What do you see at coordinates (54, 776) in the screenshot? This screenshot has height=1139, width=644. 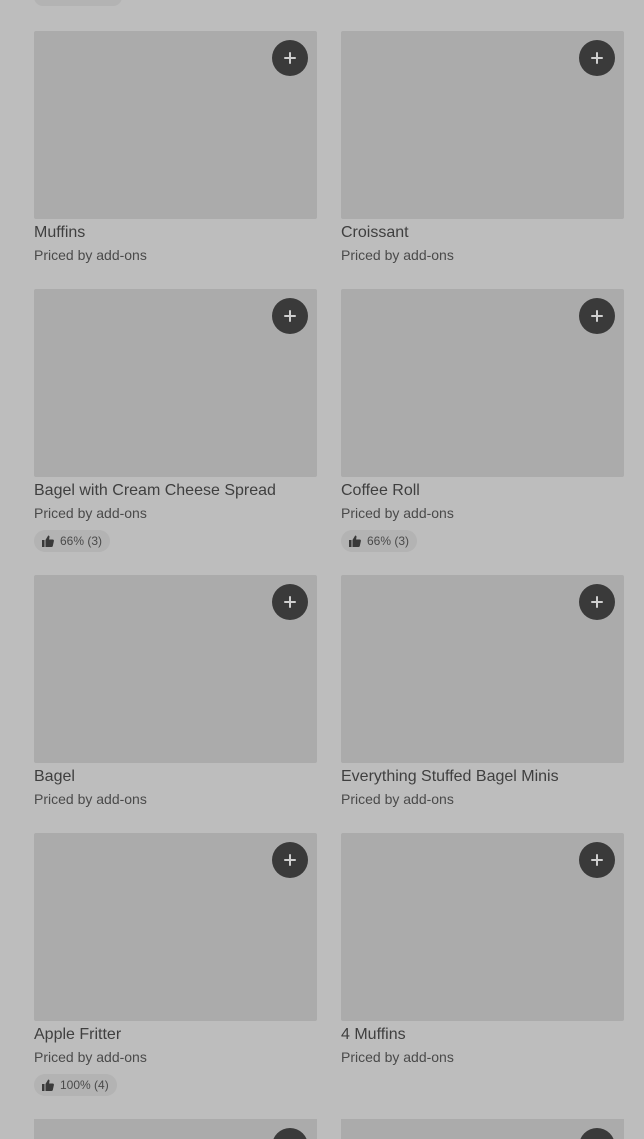 I see `item-name: Bagel` at bounding box center [54, 776].